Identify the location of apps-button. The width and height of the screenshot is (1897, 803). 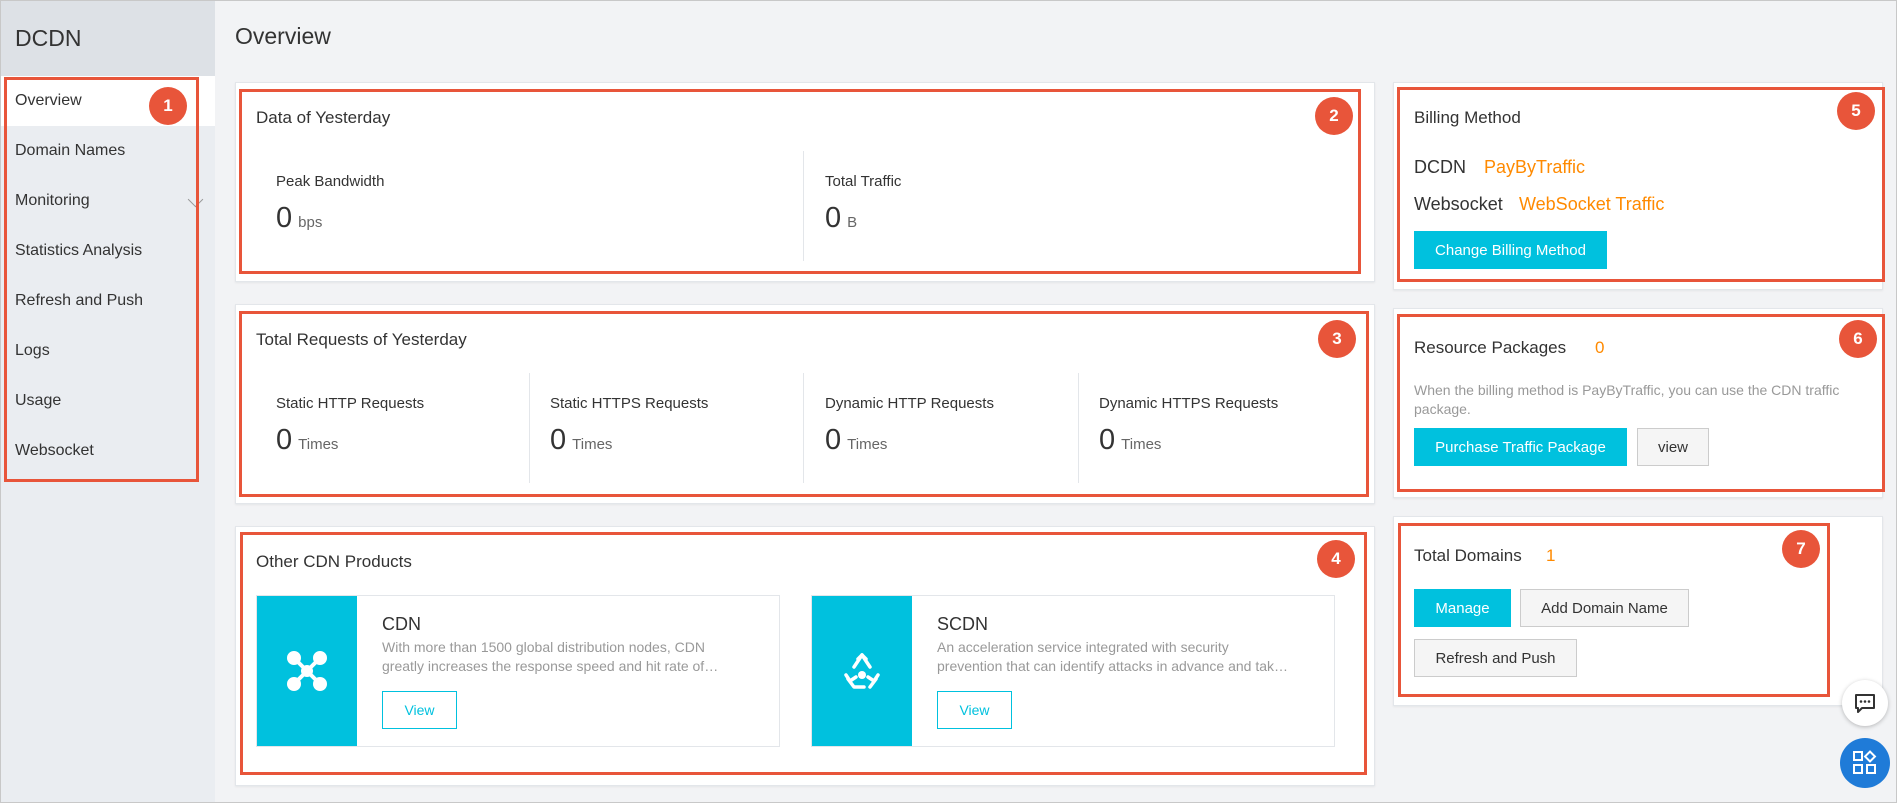
(1865, 763).